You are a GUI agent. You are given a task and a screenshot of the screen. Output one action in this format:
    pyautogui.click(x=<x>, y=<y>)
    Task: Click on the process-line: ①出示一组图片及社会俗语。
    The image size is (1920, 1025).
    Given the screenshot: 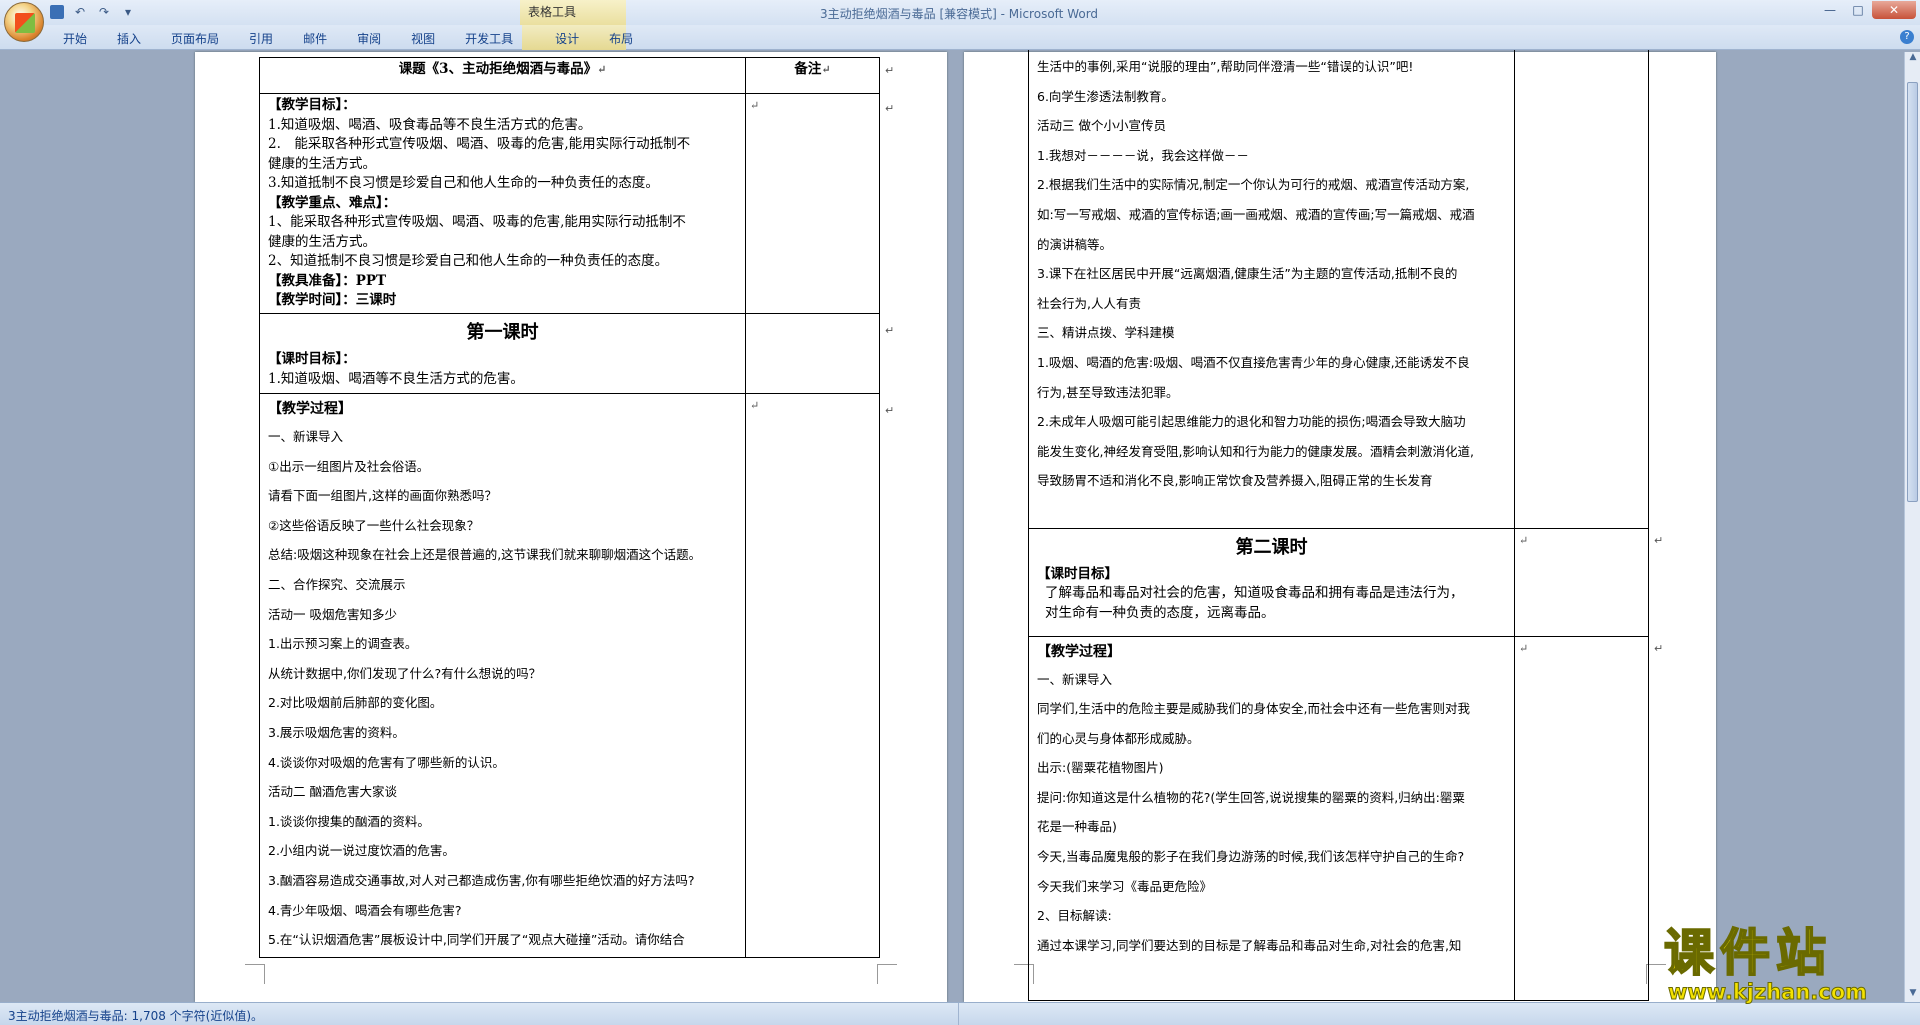 What is the action you would take?
    pyautogui.click(x=349, y=466)
    